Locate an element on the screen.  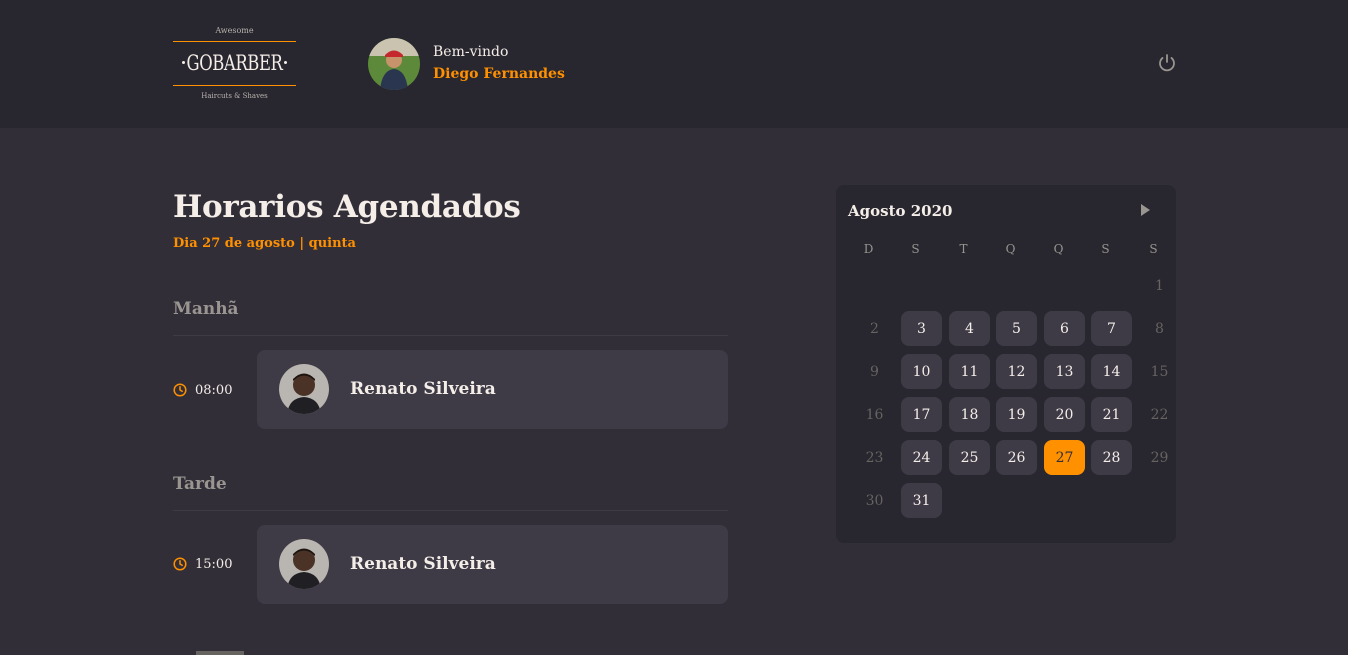
next-month-button is located at coordinates (1145, 210).